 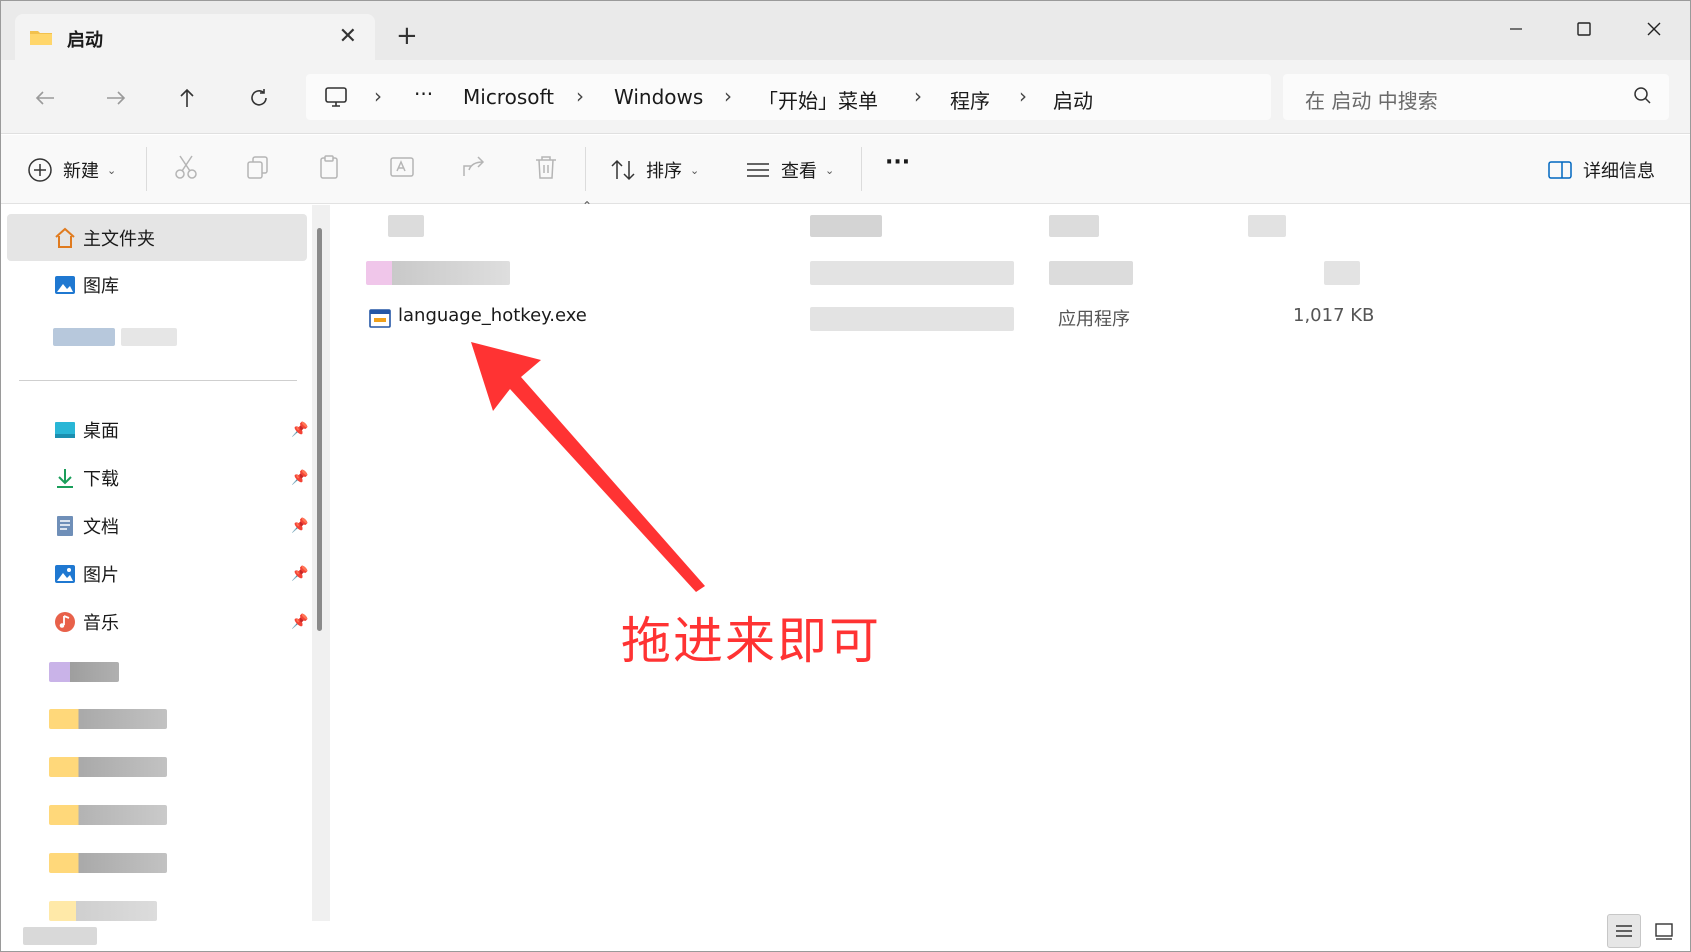 I want to click on red-arrow-annotation, so click(x=588, y=467).